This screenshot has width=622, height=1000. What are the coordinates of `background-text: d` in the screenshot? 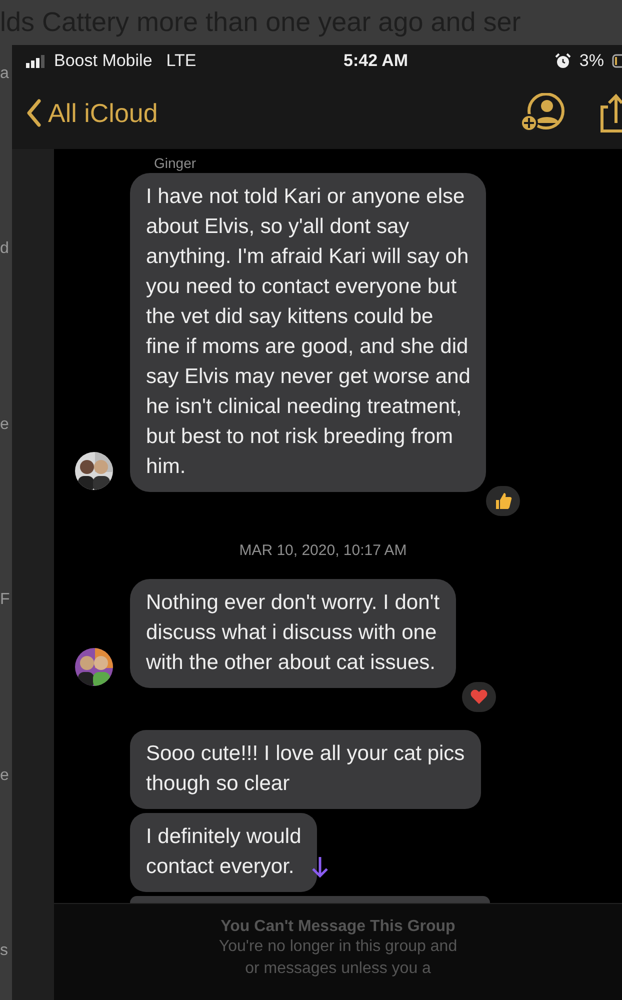 It's located at (5, 249).